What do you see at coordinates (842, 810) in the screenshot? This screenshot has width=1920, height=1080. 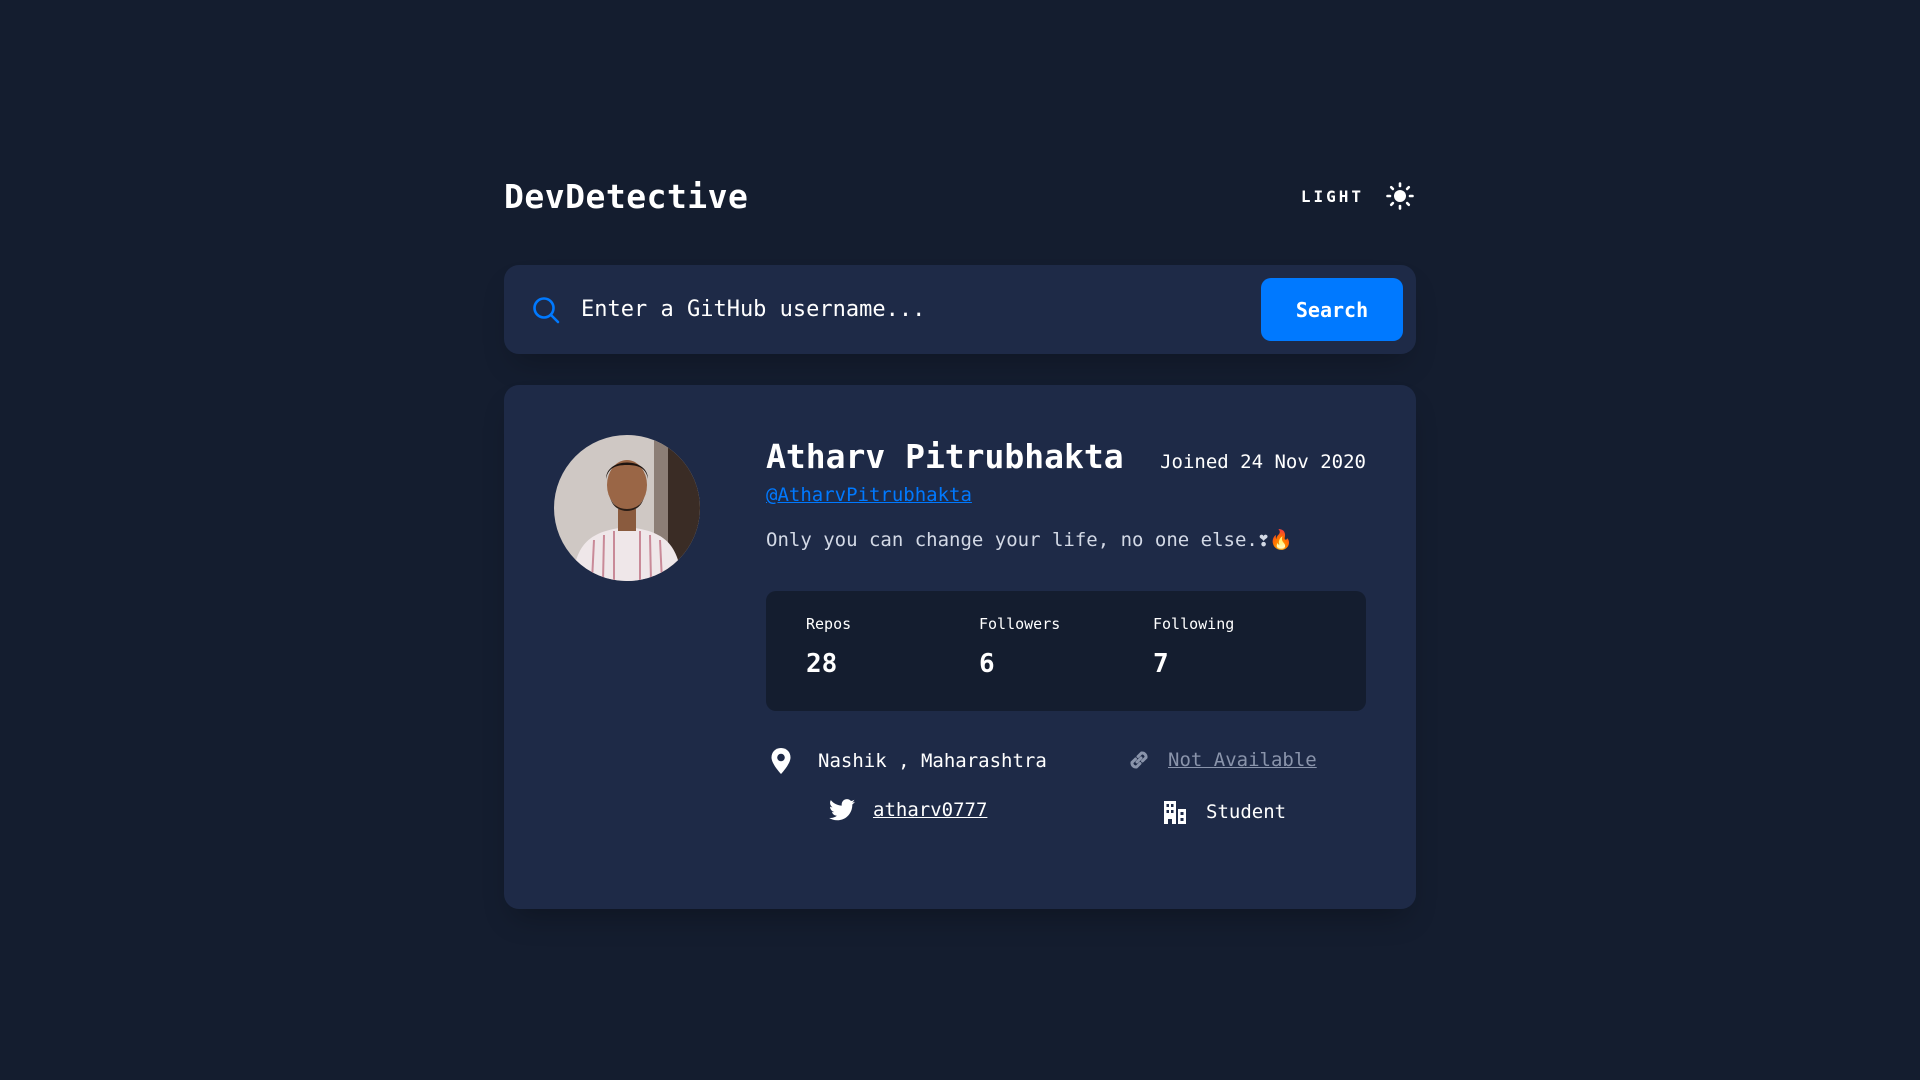 I see `twitter-icon` at bounding box center [842, 810].